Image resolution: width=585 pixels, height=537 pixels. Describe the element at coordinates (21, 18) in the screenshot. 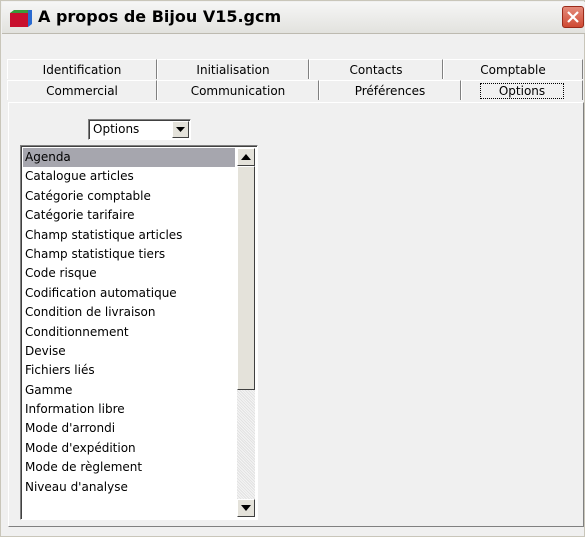

I see `app-icon` at that location.